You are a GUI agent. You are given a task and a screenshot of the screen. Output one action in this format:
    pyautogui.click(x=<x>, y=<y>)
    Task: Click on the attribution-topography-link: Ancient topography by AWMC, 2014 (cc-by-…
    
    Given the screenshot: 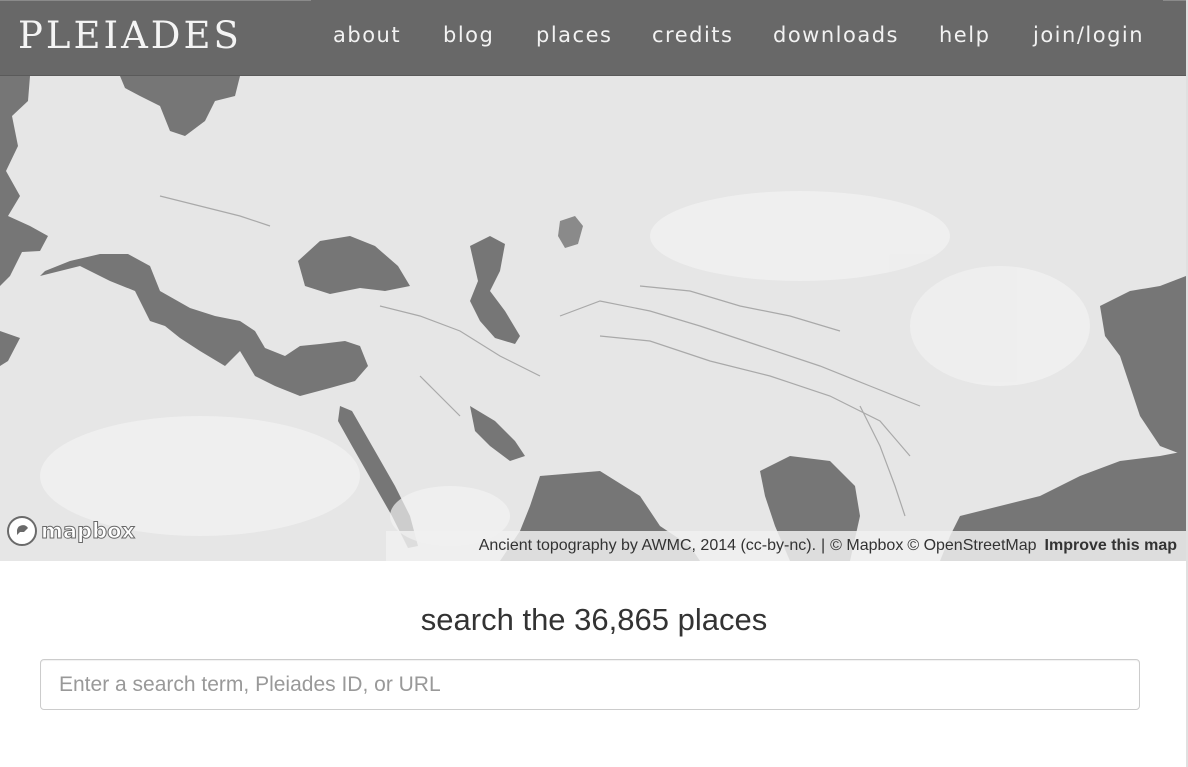 What is the action you would take?
    pyautogui.click(x=647, y=546)
    